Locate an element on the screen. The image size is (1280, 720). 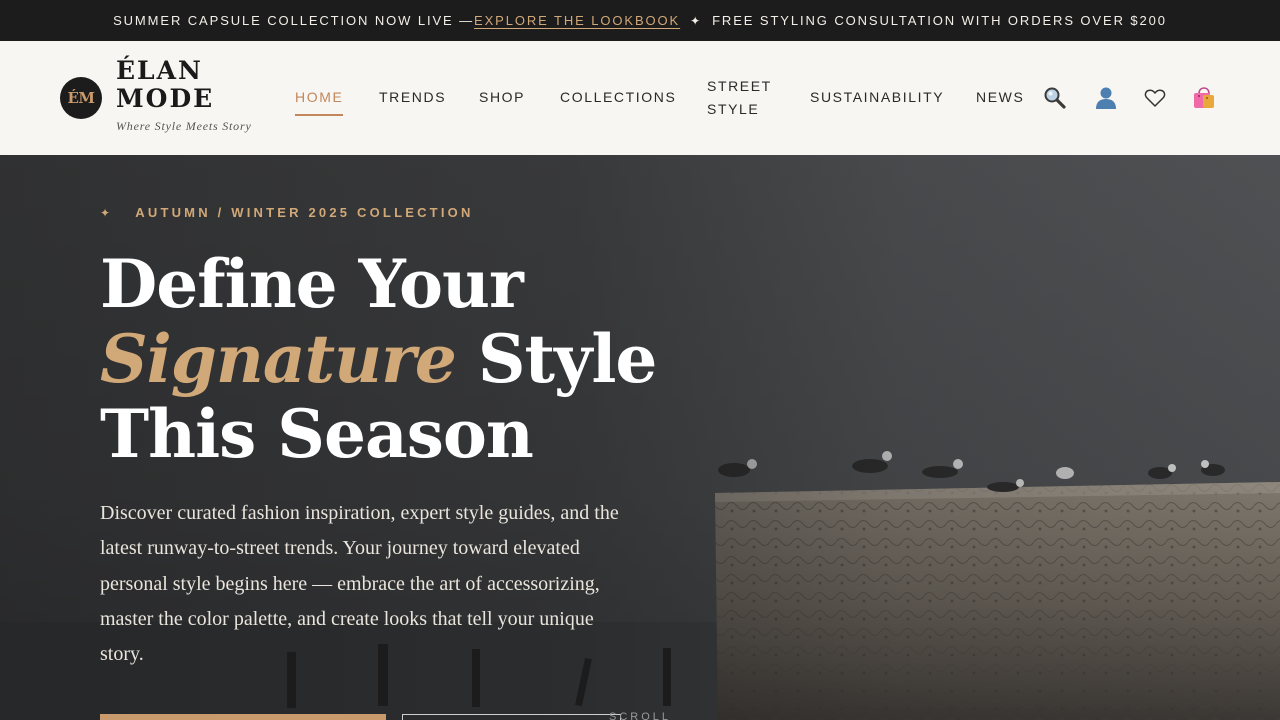
sparkle-icon: ✦ is located at coordinates (107, 213).